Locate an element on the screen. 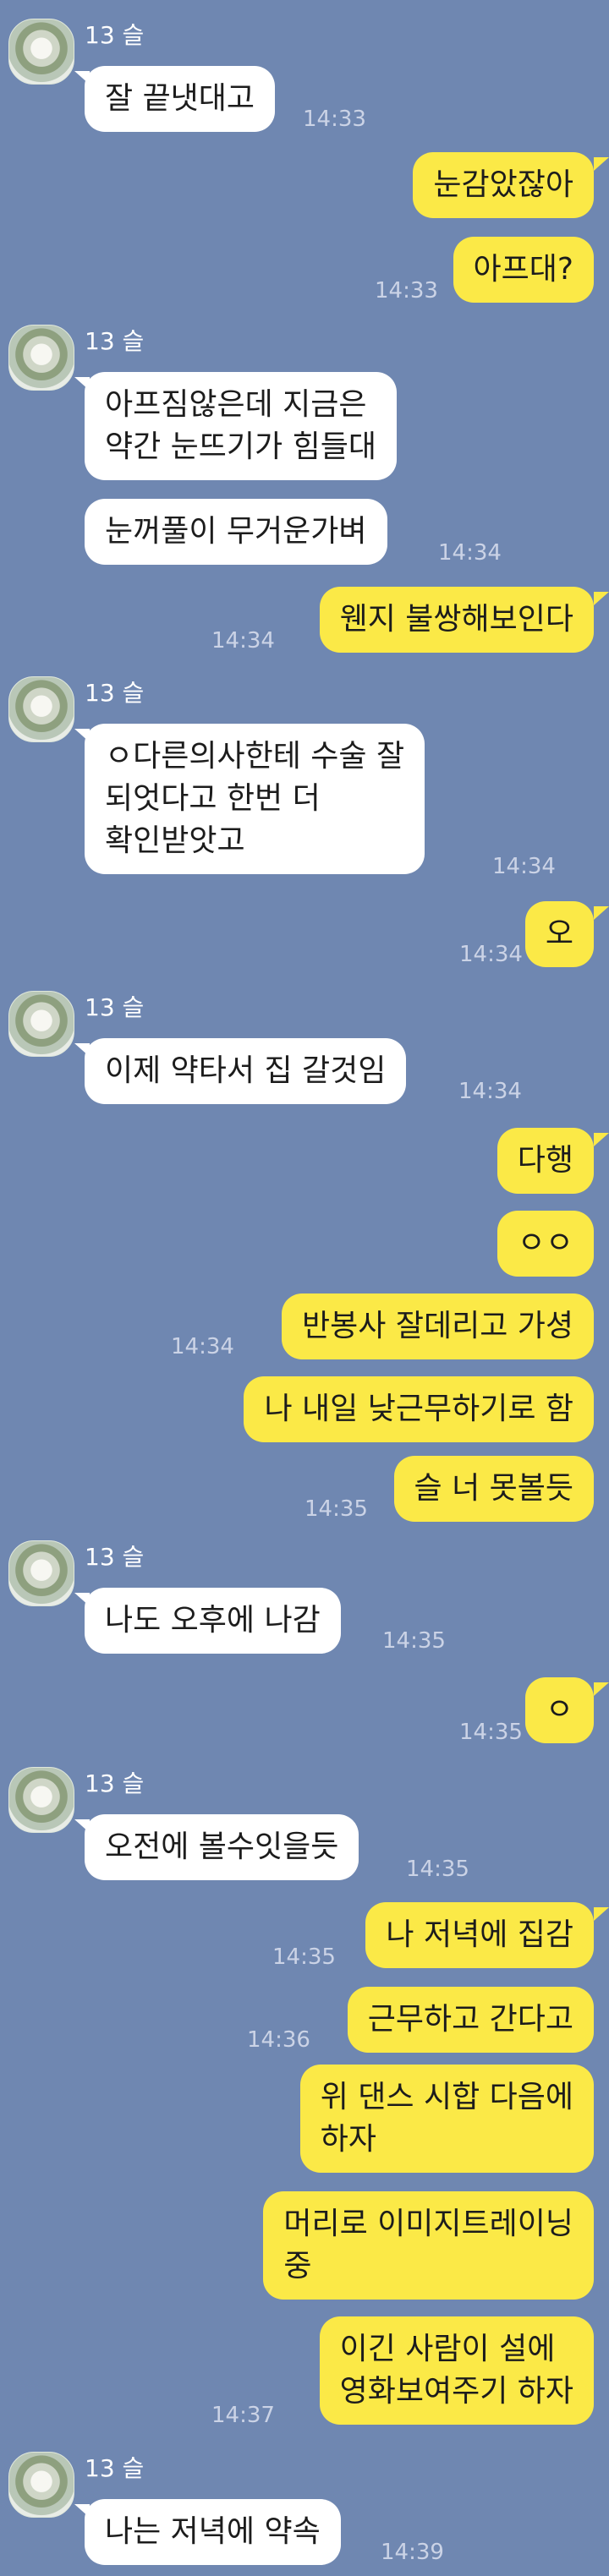  message-bubble-received: 나도 오후에 나감 is located at coordinates (213, 1621).